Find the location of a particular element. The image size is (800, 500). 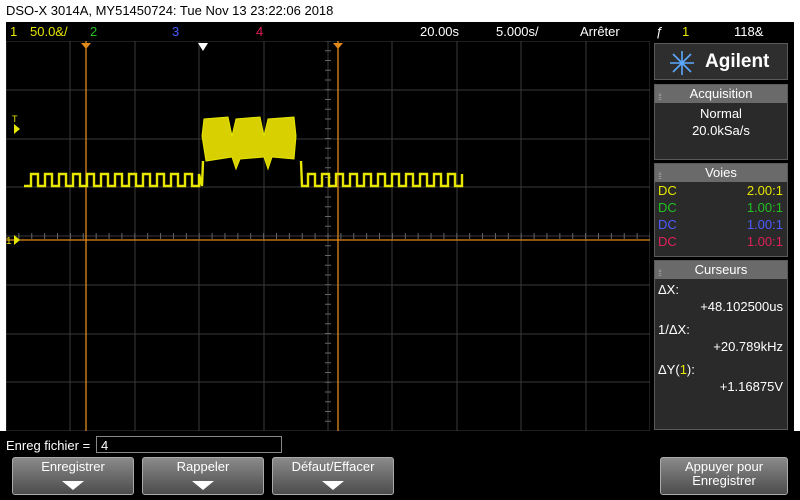

default-erase-softkey: Défaut/Effacer is located at coordinates (333, 476).